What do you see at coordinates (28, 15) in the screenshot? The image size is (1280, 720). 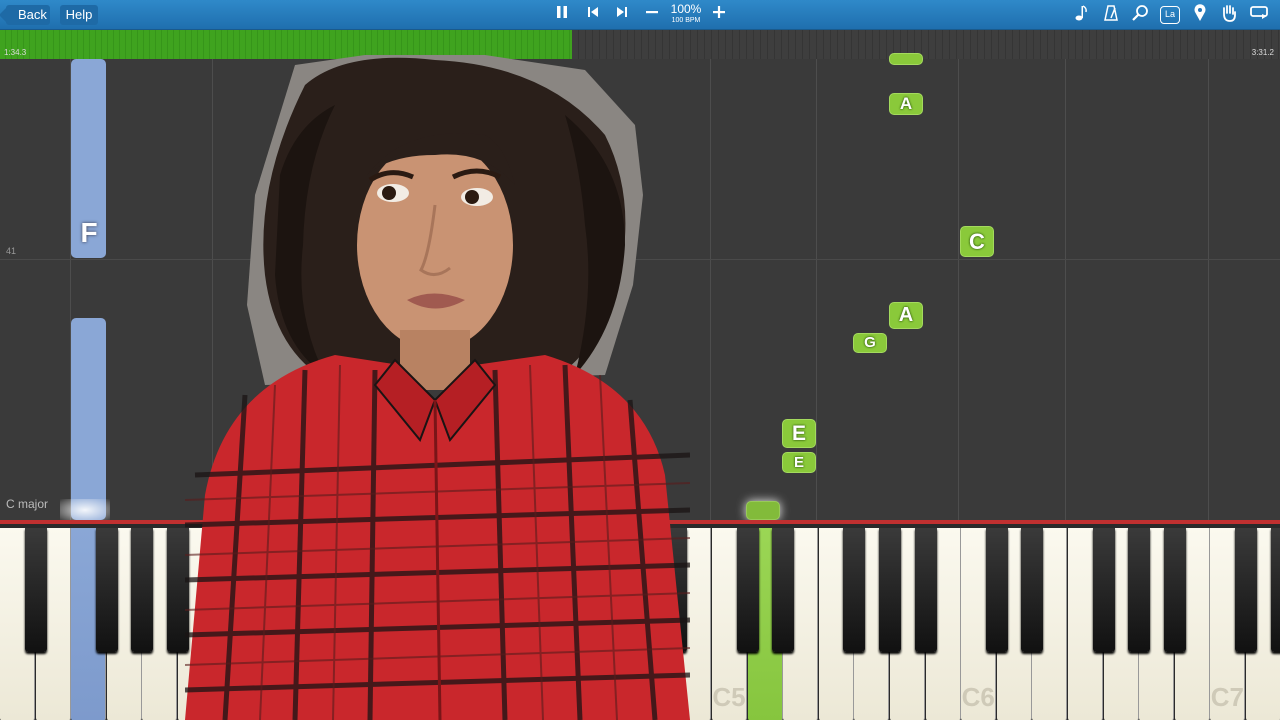 I see `back-button: Back` at bounding box center [28, 15].